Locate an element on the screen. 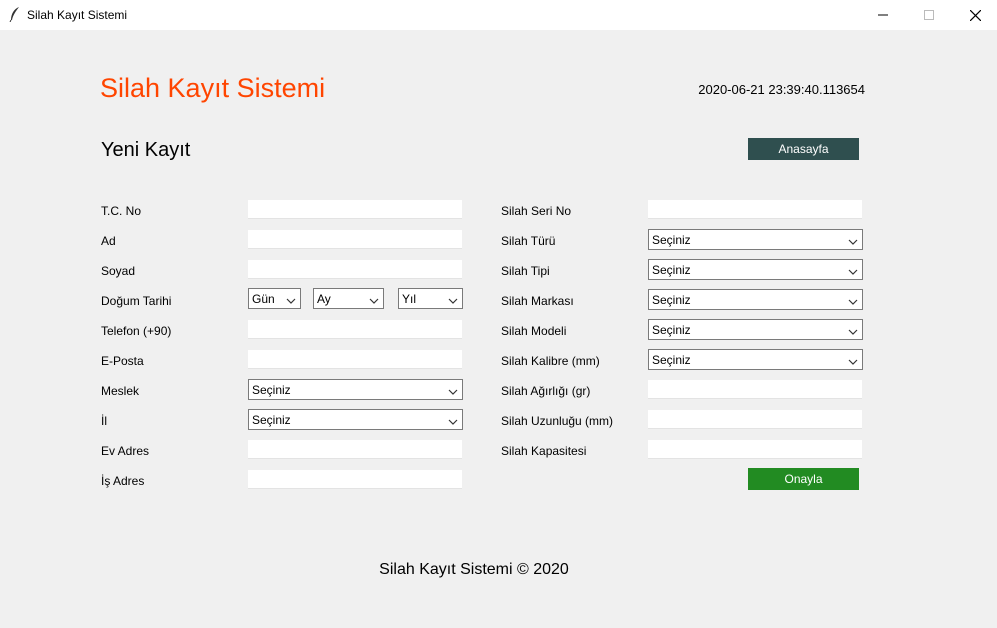 This screenshot has width=997, height=628. silah-uzunlugu-input is located at coordinates (755, 419).